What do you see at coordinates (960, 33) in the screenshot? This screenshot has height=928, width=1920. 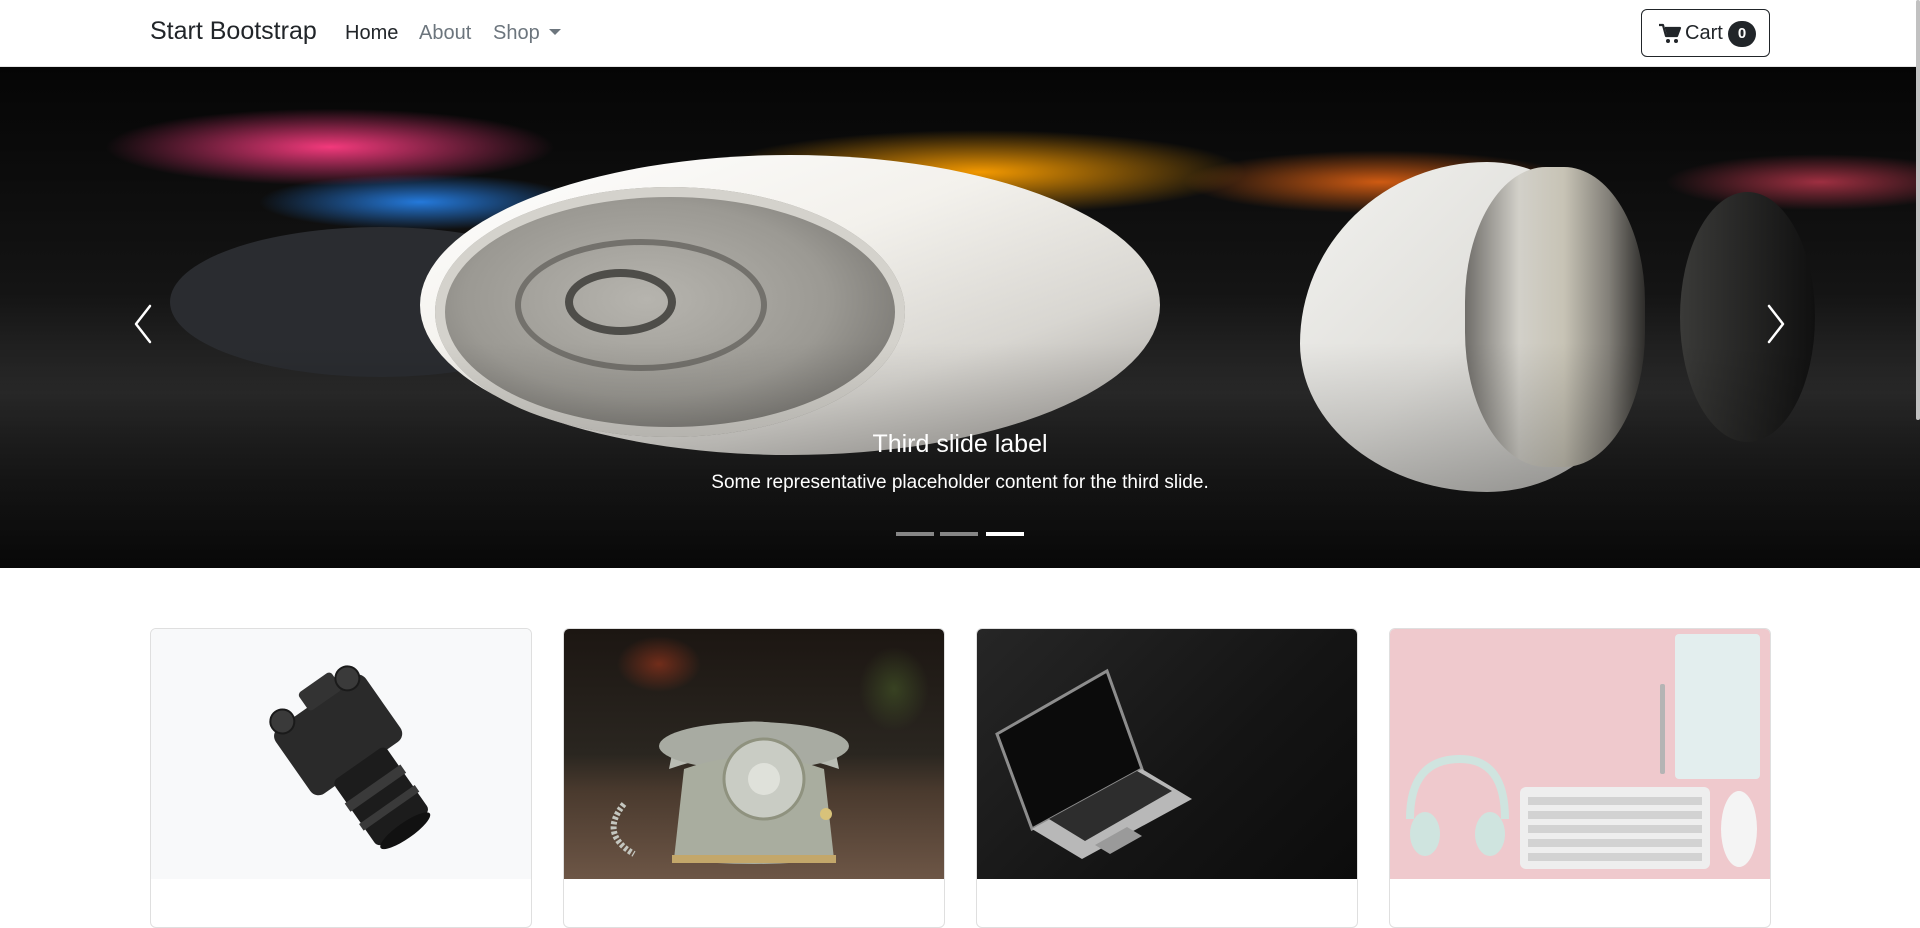 I see `navbar: Start Bootstrap Home About Shop Cart 0` at bounding box center [960, 33].